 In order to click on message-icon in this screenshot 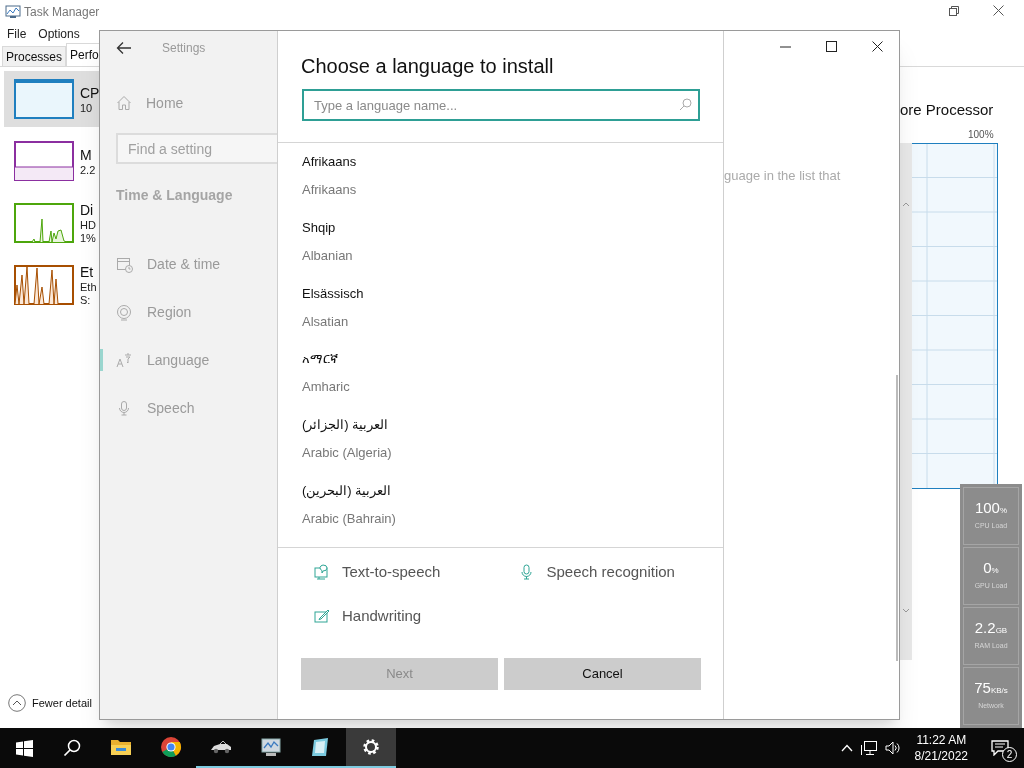, I will do `click(1000, 748)`.